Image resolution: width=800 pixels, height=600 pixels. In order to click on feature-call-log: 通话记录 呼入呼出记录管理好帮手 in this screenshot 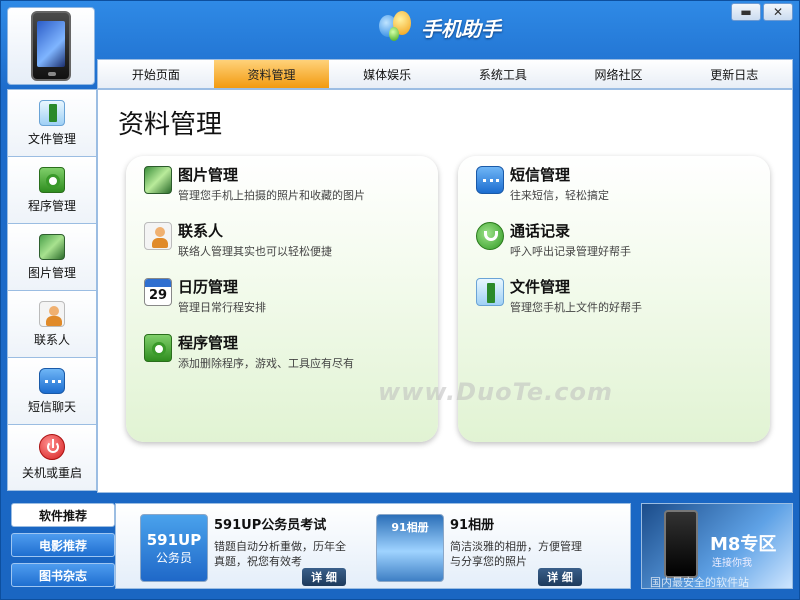, I will do `click(553, 239)`.